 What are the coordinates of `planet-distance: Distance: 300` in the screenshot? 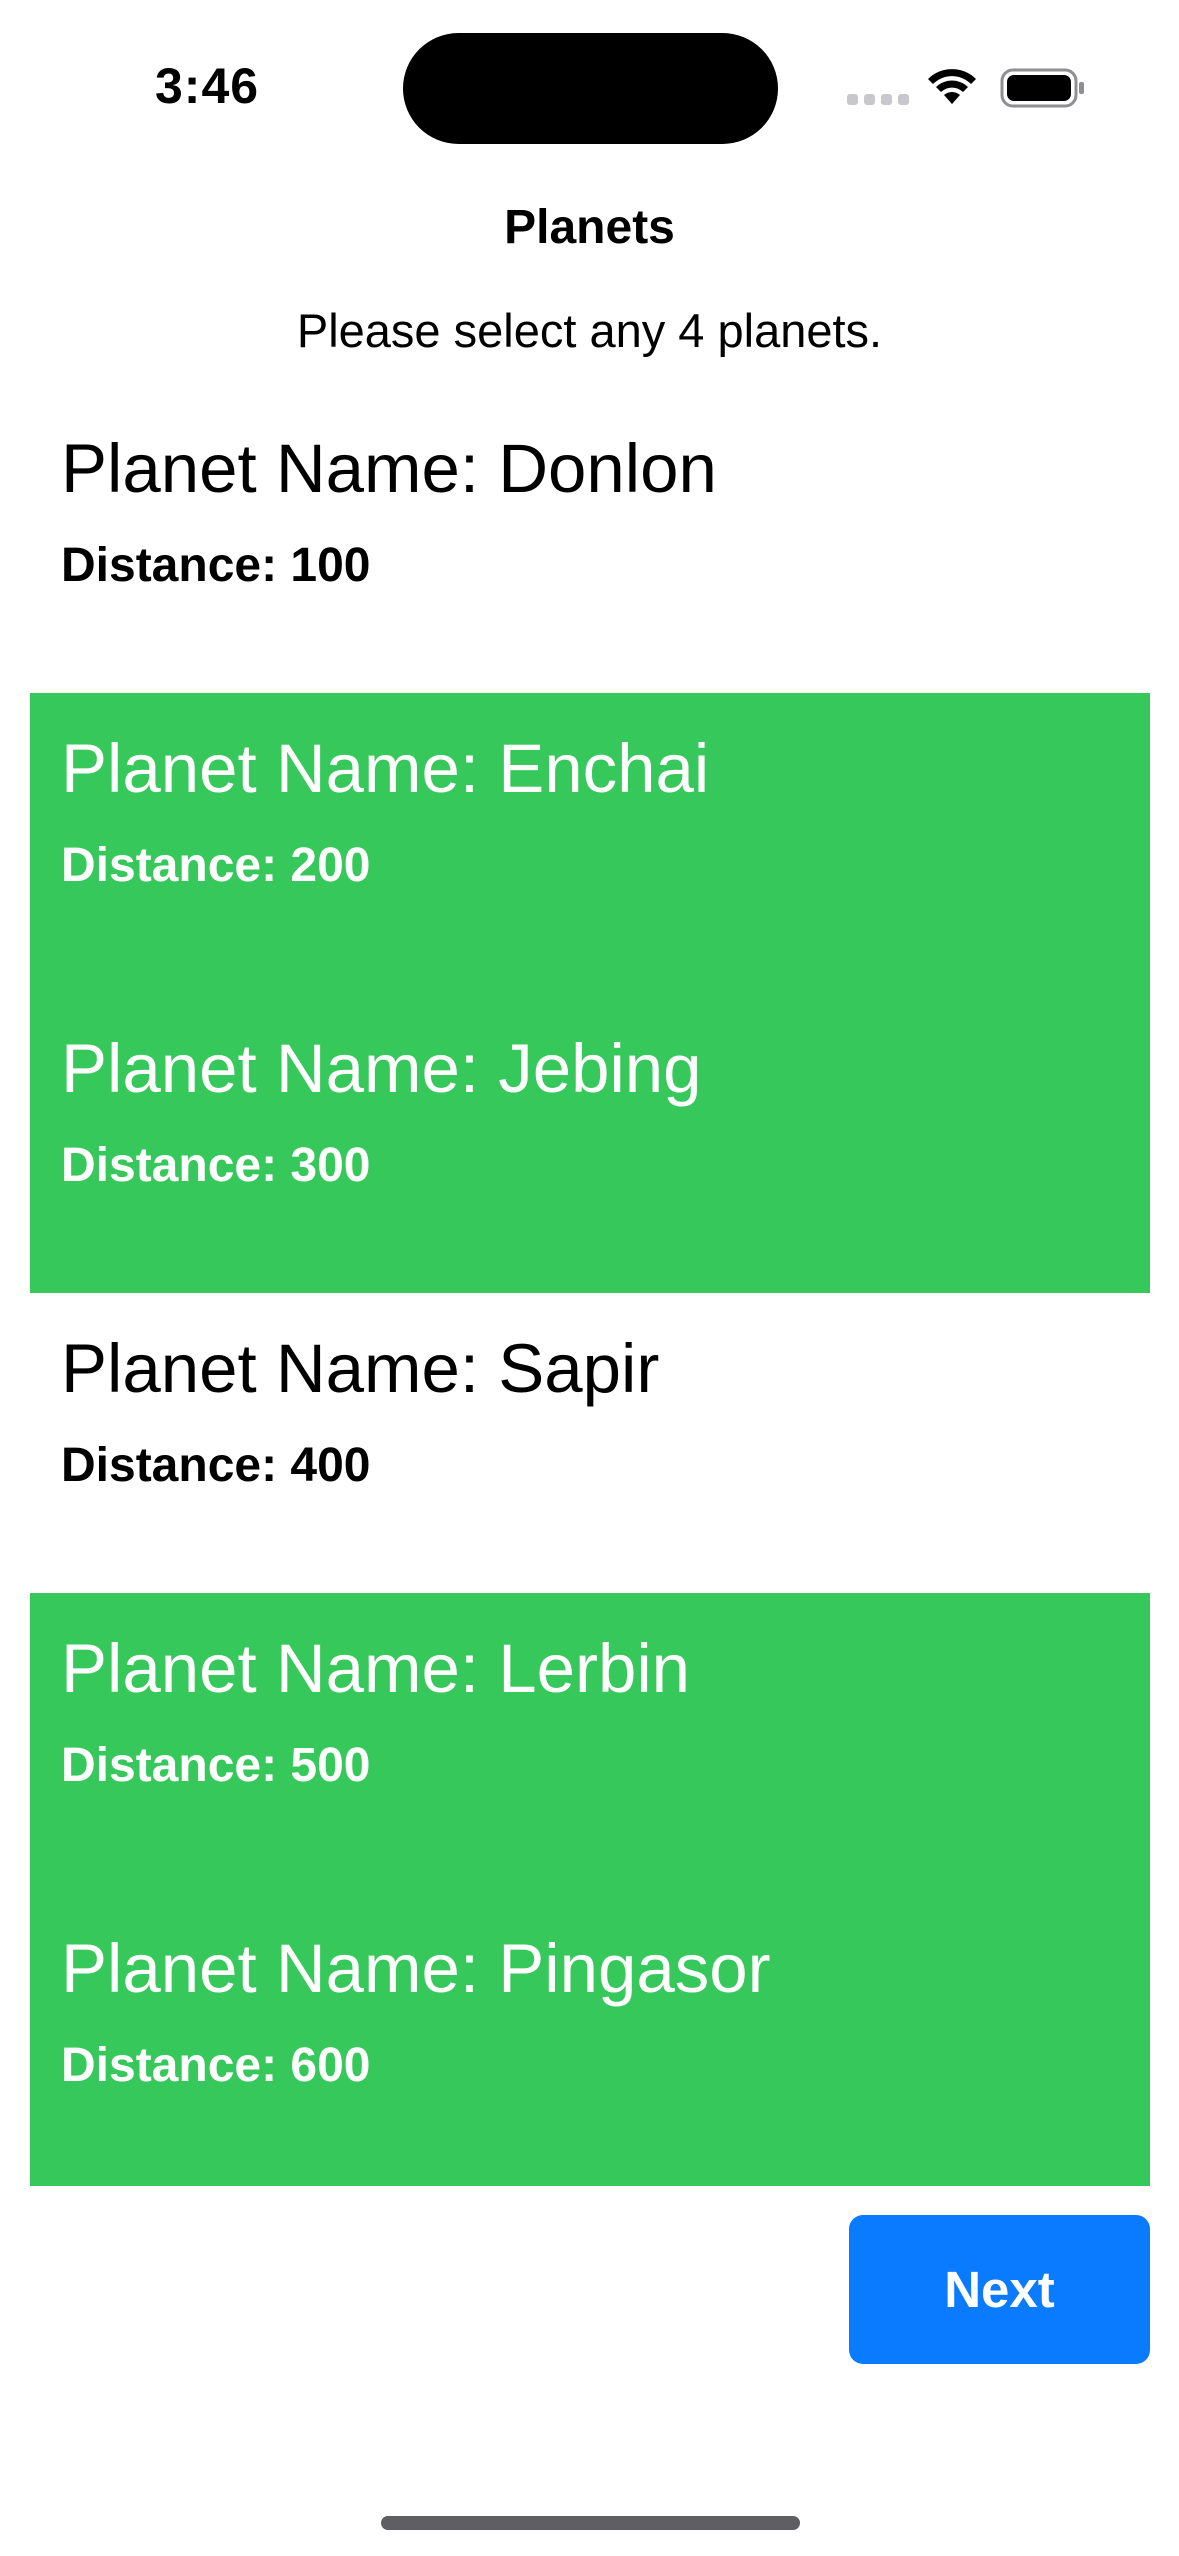 It's located at (216, 1165).